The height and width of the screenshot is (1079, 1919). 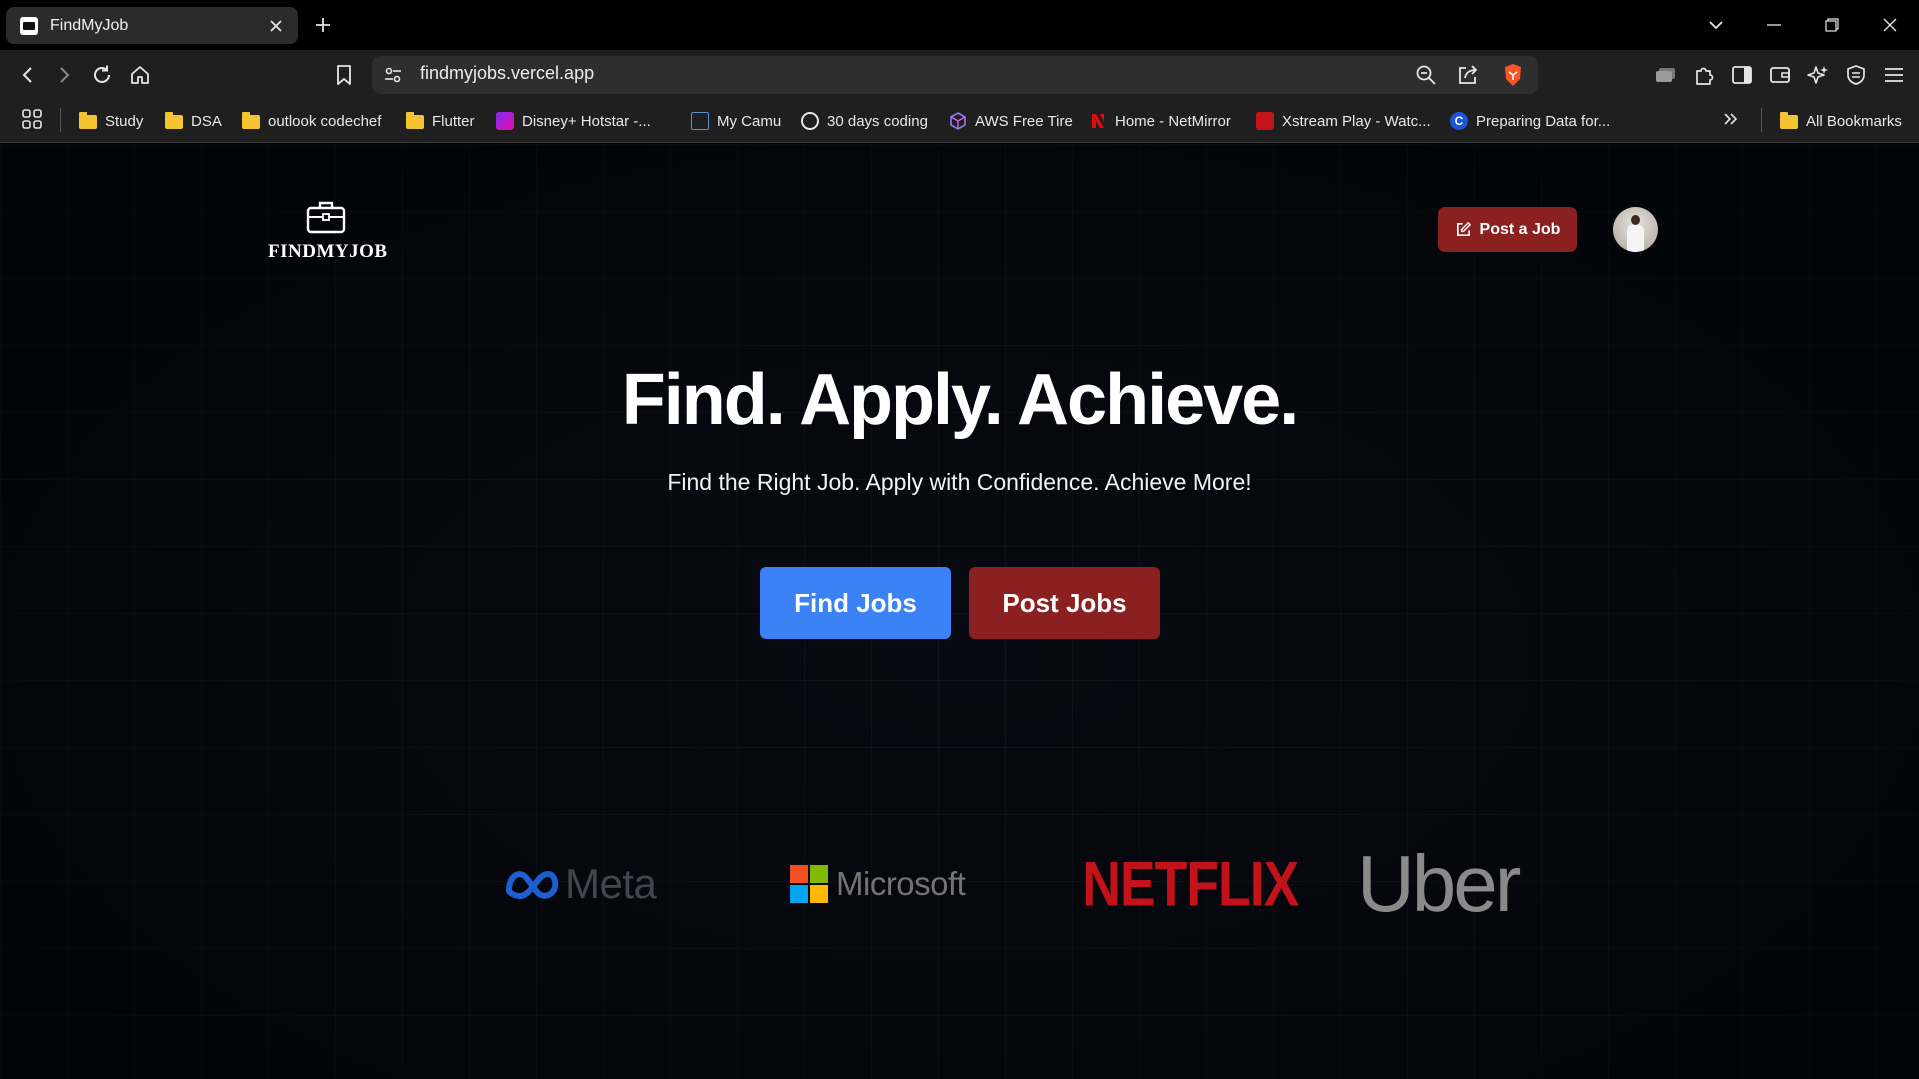 What do you see at coordinates (1731, 119) in the screenshot?
I see `more-bookmarks-chevron-icon` at bounding box center [1731, 119].